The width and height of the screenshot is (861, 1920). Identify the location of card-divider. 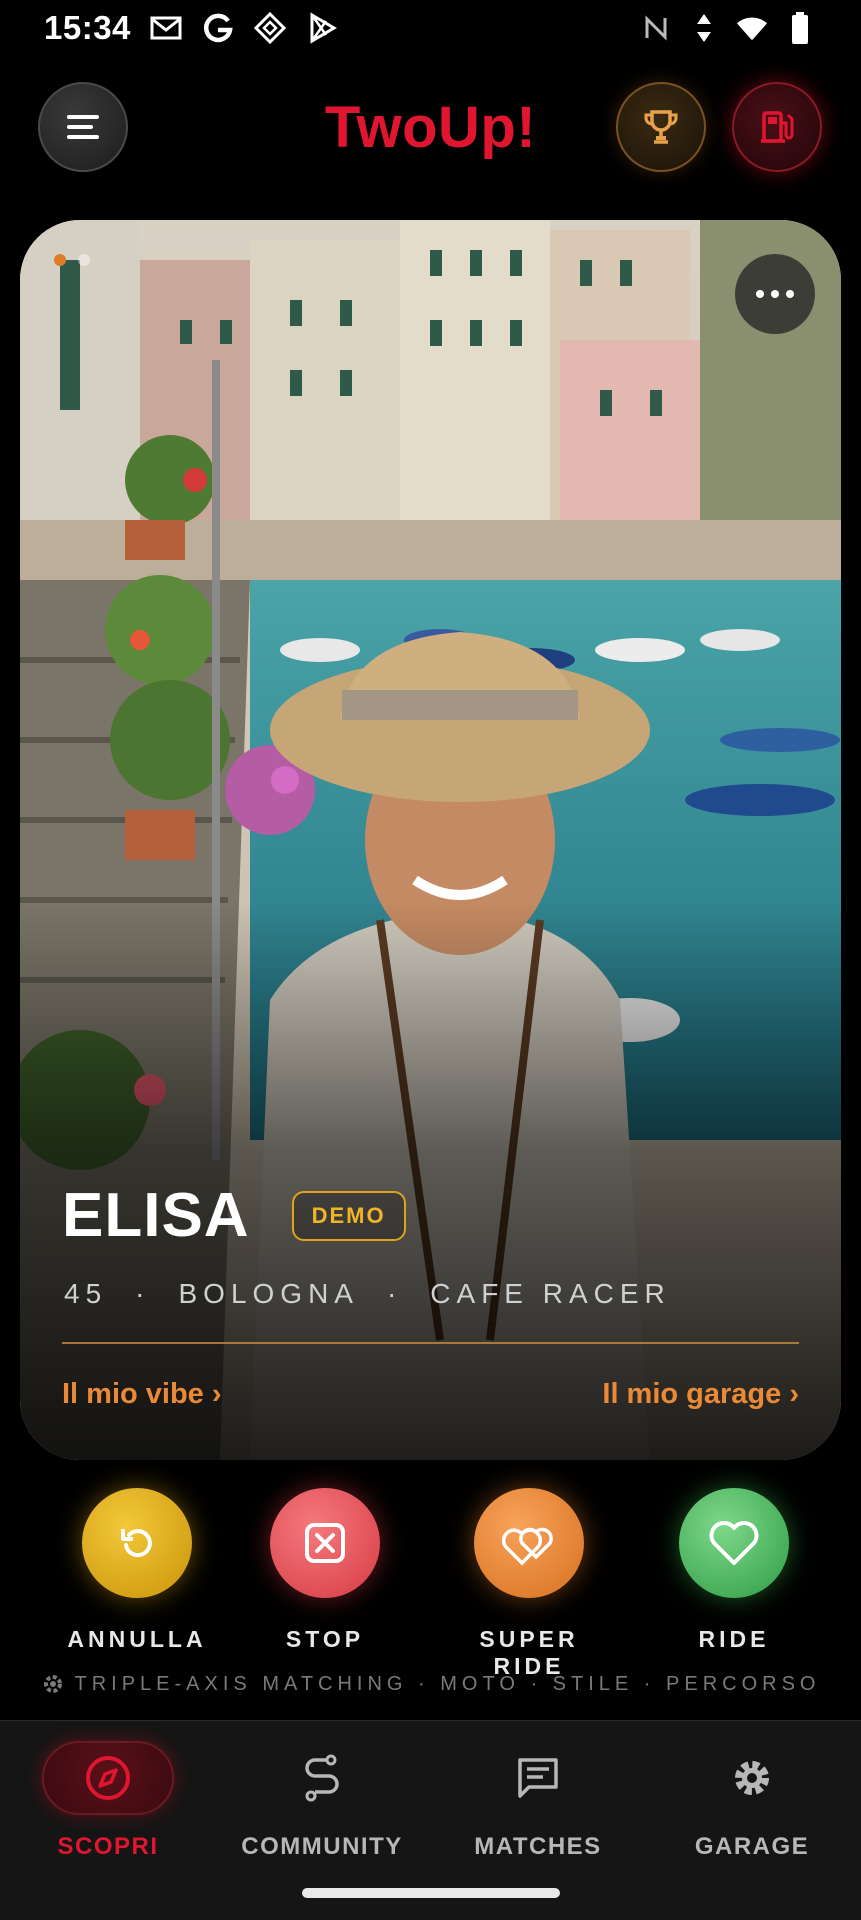
(430, 1343).